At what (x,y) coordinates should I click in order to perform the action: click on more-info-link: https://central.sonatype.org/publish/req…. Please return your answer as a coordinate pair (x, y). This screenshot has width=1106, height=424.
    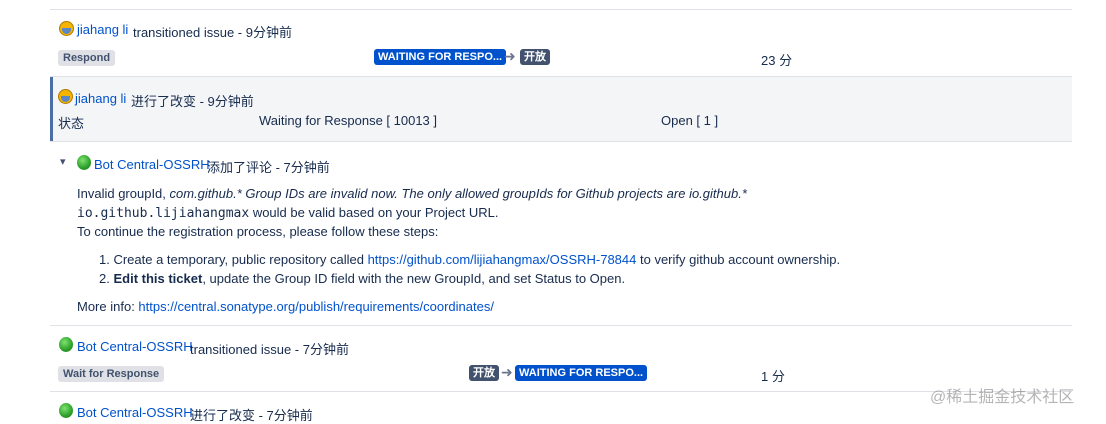
    Looking at the image, I should click on (316, 306).